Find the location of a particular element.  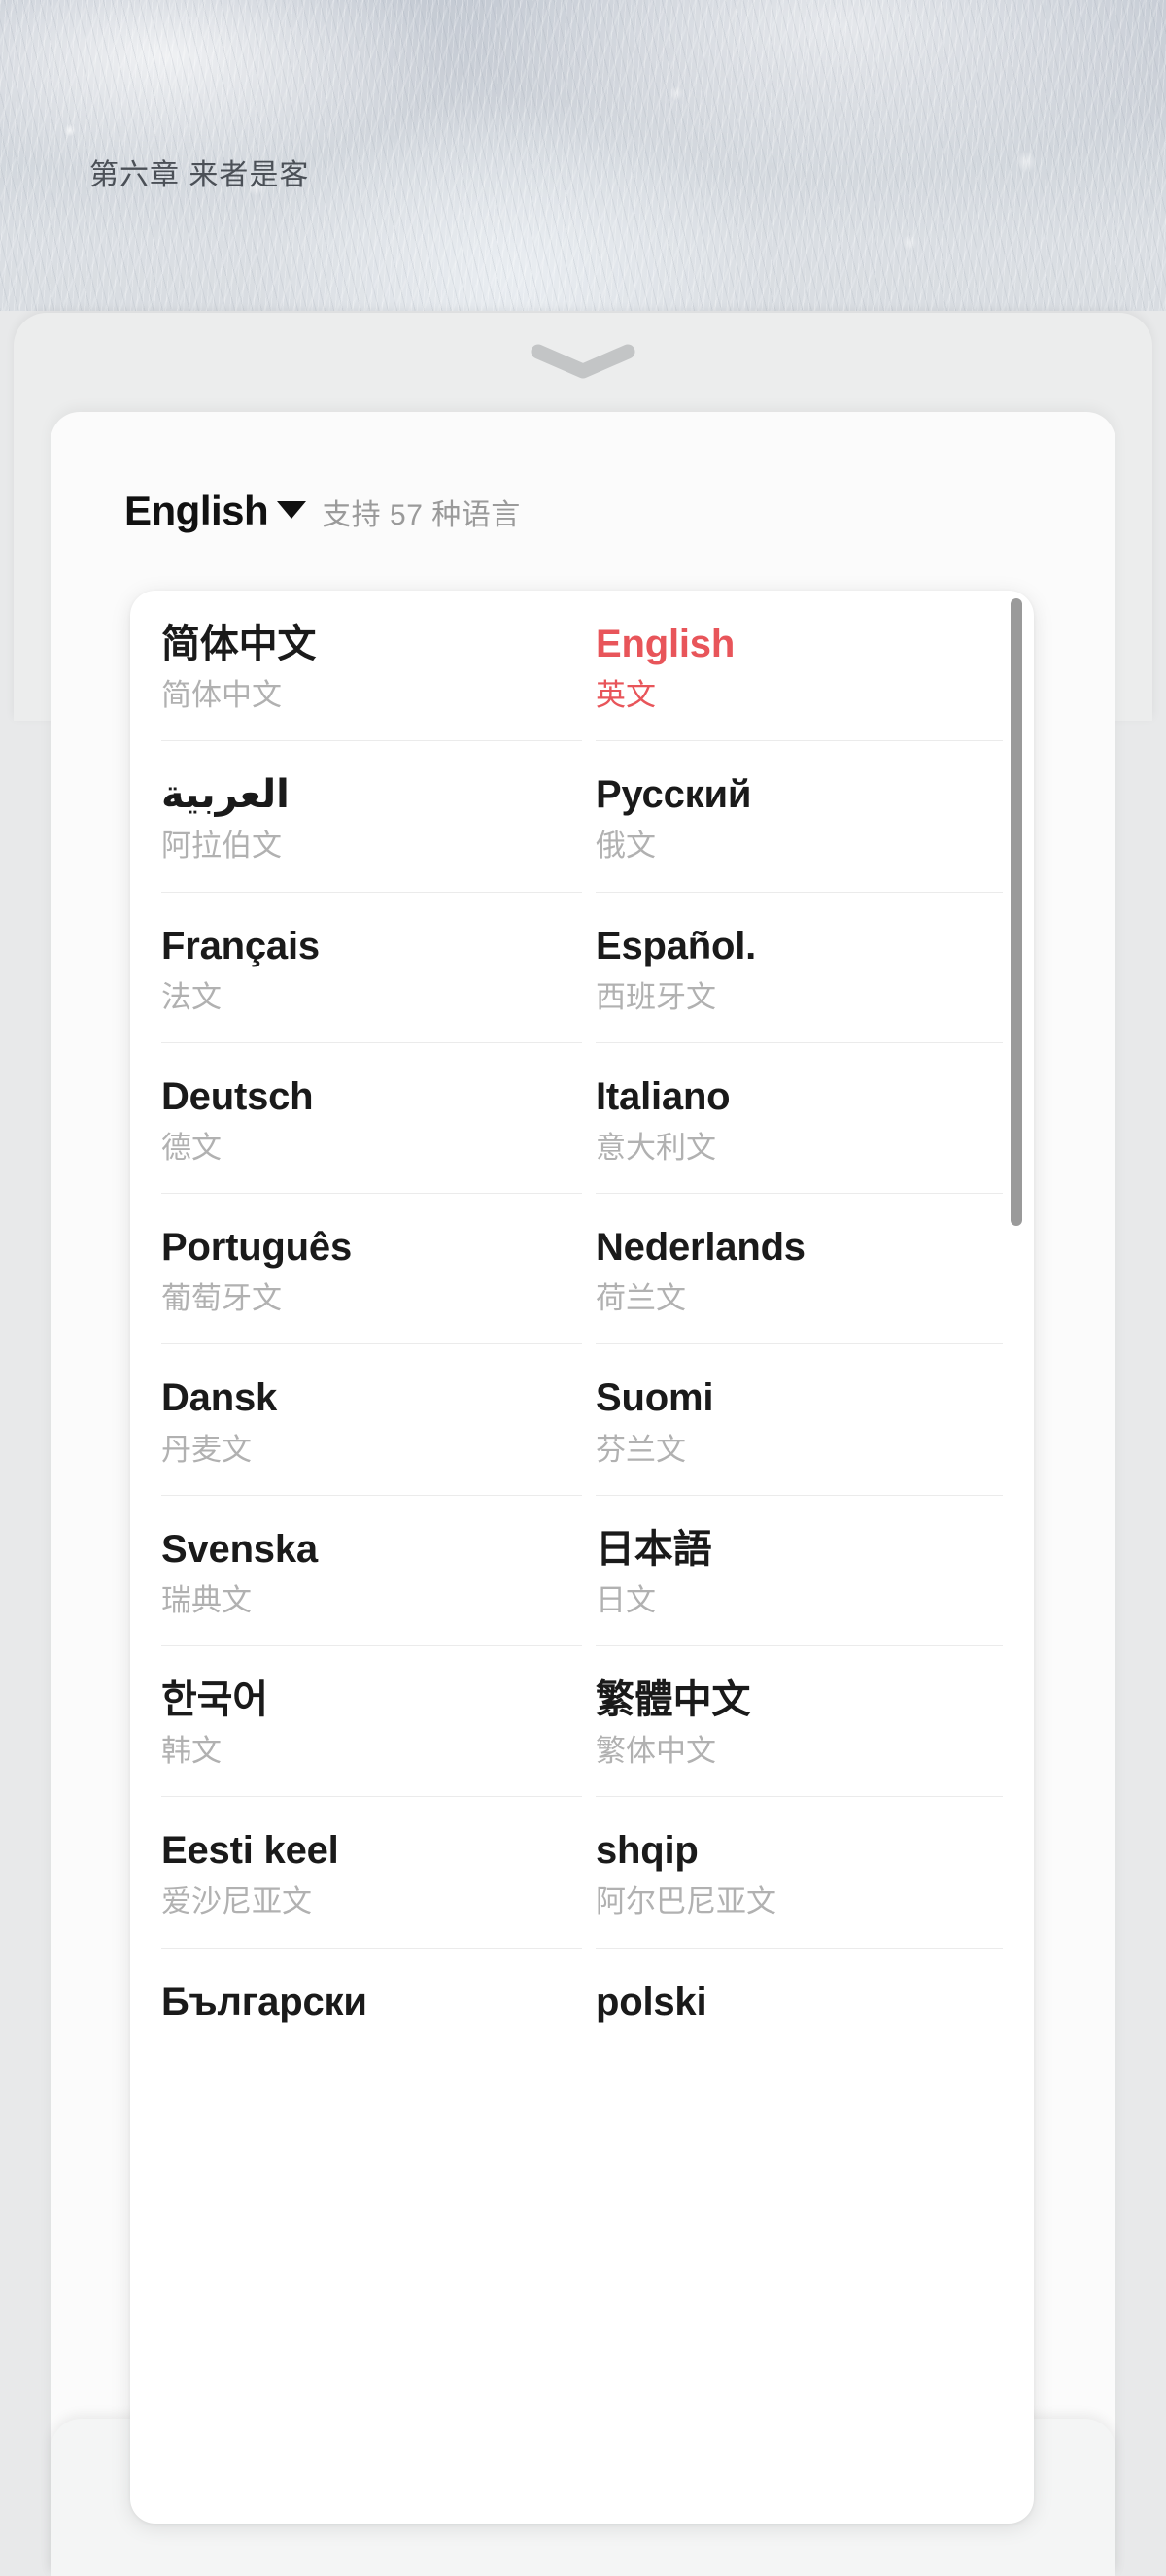

language-native-name: Deutsch is located at coordinates (237, 1096).